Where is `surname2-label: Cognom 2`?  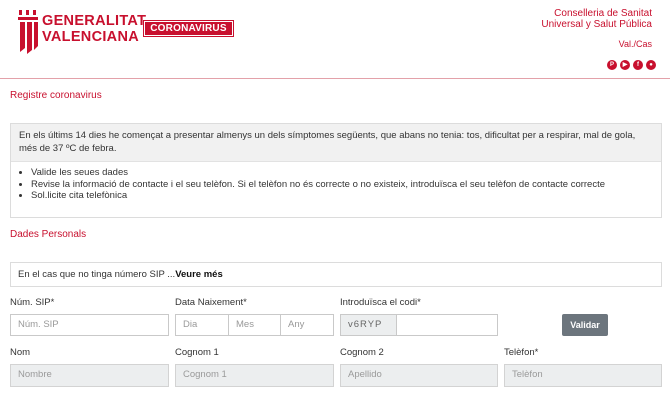 surname2-label: Cognom 2 is located at coordinates (362, 352).